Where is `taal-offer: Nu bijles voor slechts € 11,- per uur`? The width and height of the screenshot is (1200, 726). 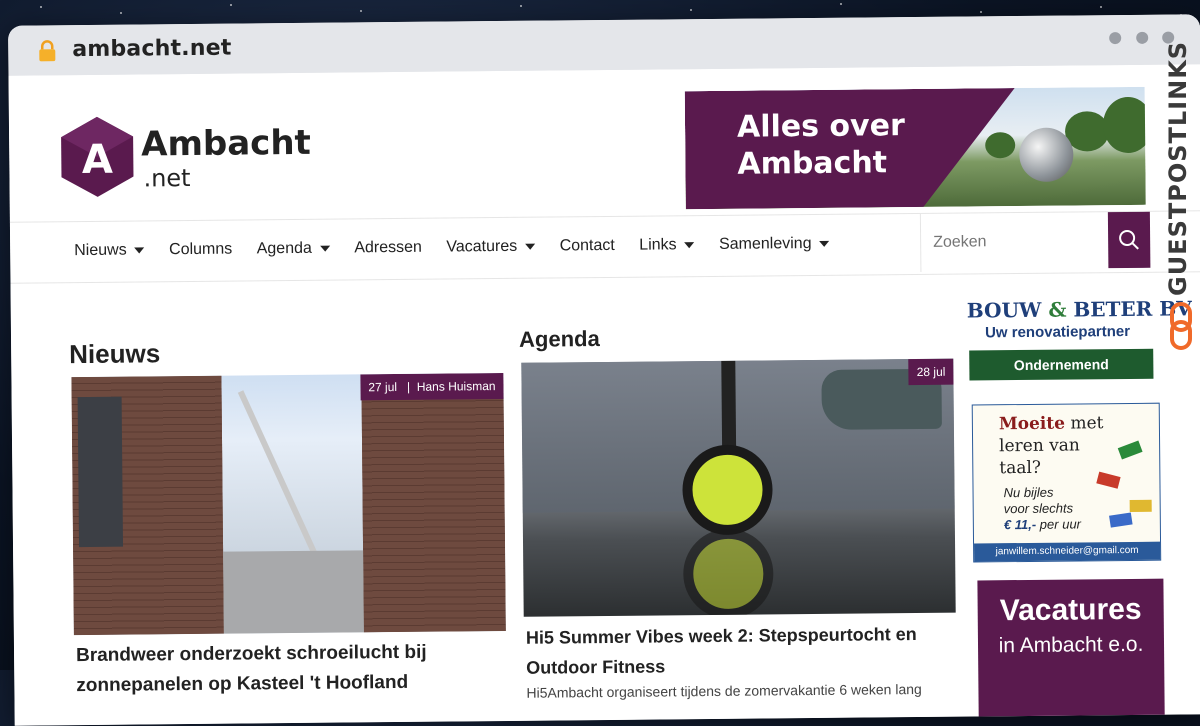 taal-offer: Nu bijles voor slechts € 11,- per uur is located at coordinates (1042, 508).